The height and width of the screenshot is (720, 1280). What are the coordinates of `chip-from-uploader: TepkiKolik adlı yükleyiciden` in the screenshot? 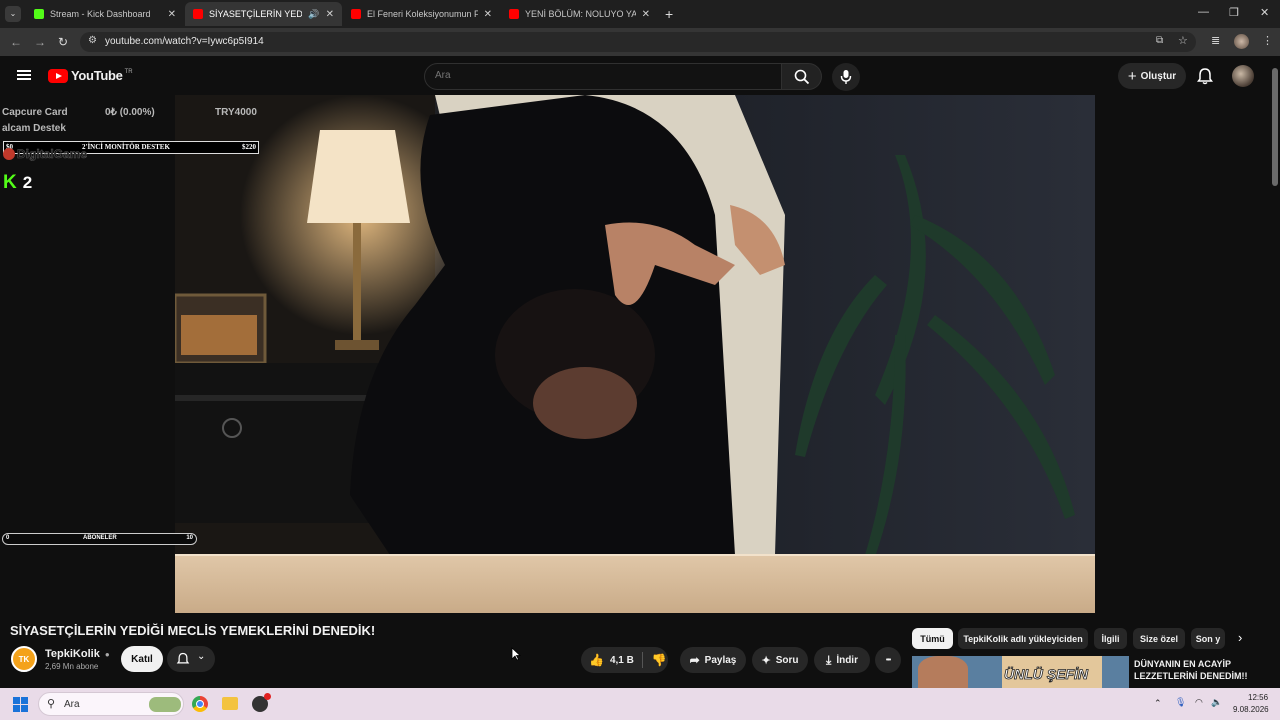 It's located at (1023, 638).